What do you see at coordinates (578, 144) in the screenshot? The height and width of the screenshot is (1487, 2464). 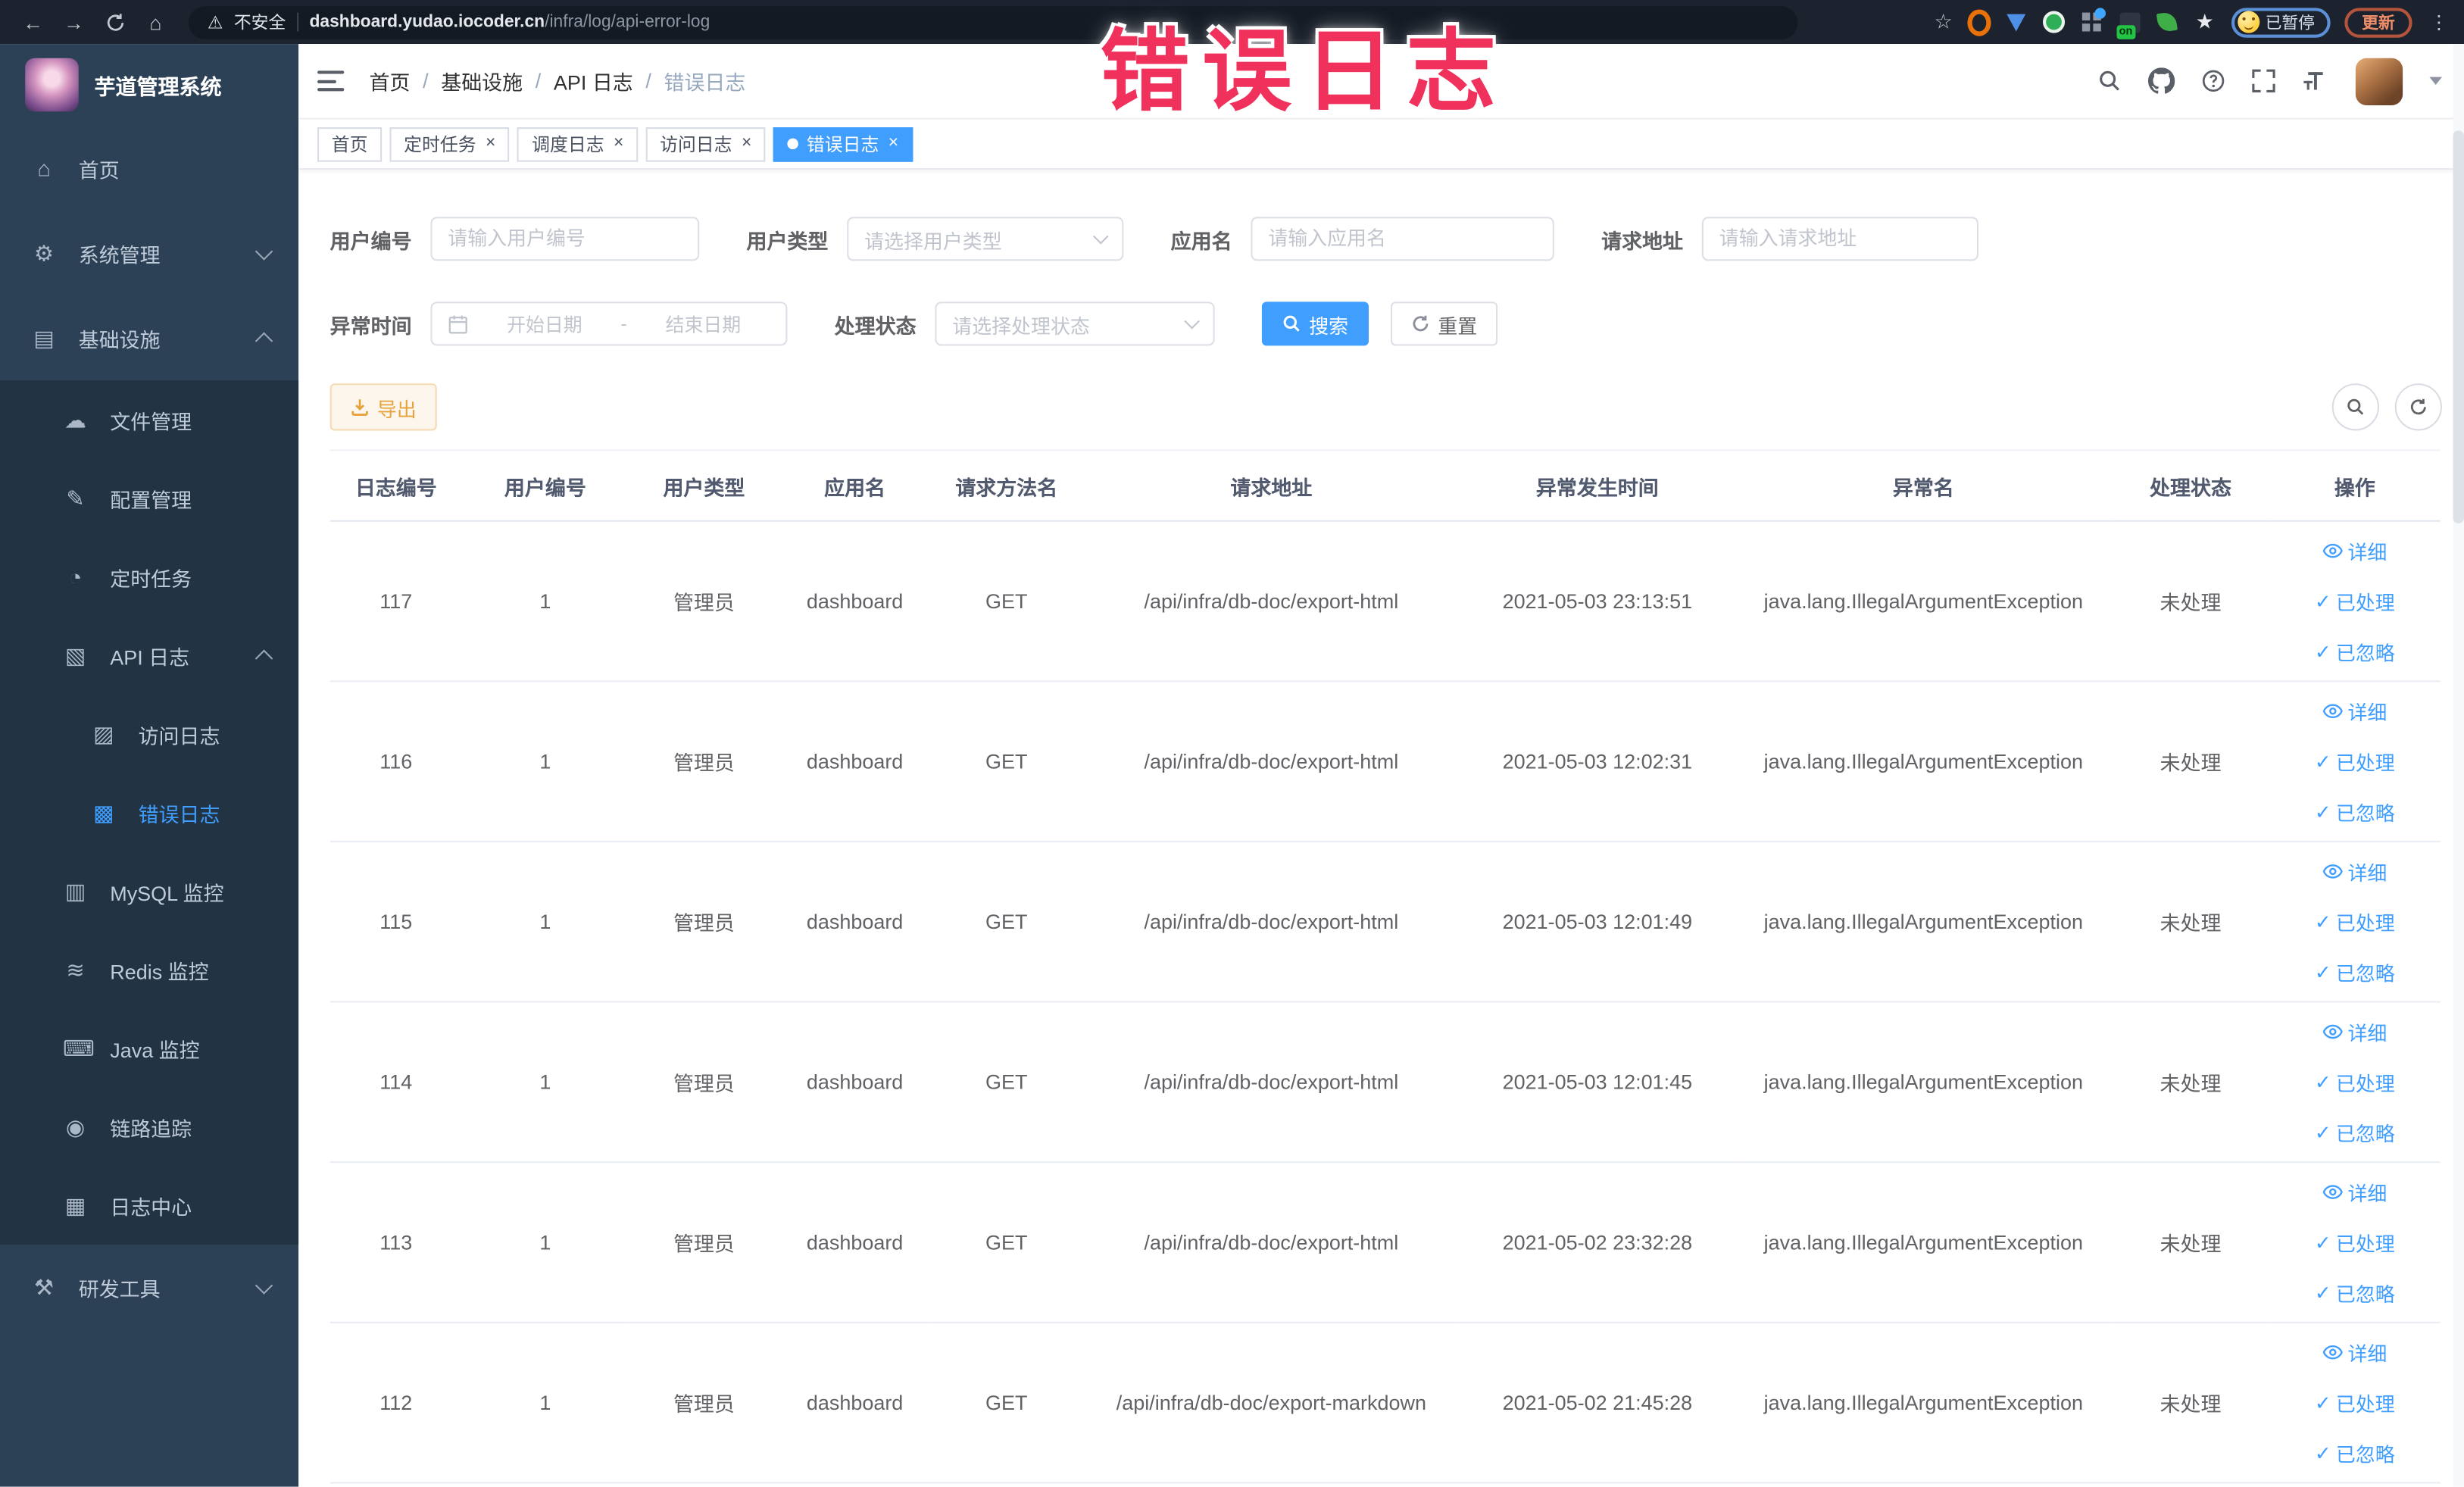 I see `tag-item: 调度日志 ×` at bounding box center [578, 144].